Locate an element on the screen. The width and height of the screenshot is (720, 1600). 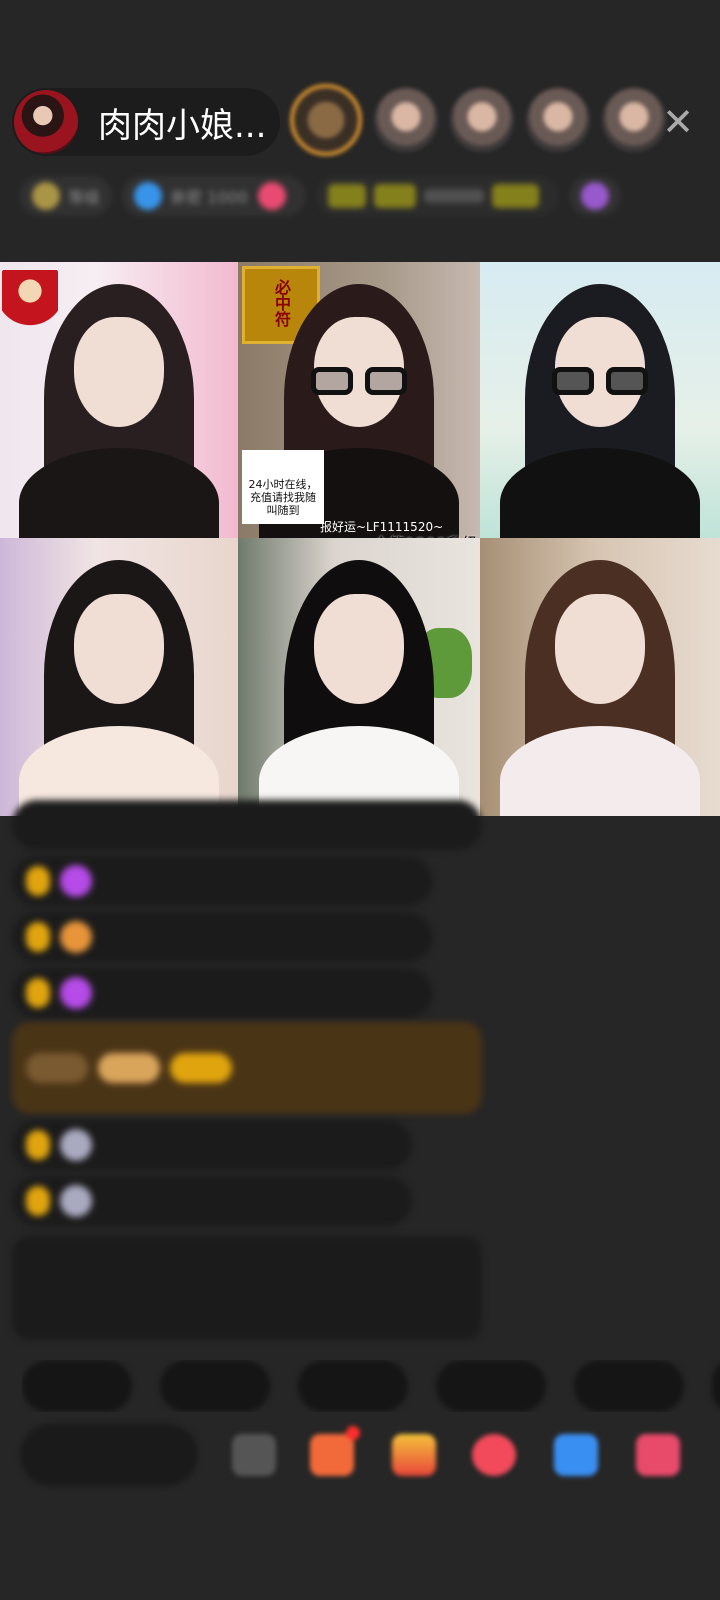
close-icon: ✕ is located at coordinates (678, 122).